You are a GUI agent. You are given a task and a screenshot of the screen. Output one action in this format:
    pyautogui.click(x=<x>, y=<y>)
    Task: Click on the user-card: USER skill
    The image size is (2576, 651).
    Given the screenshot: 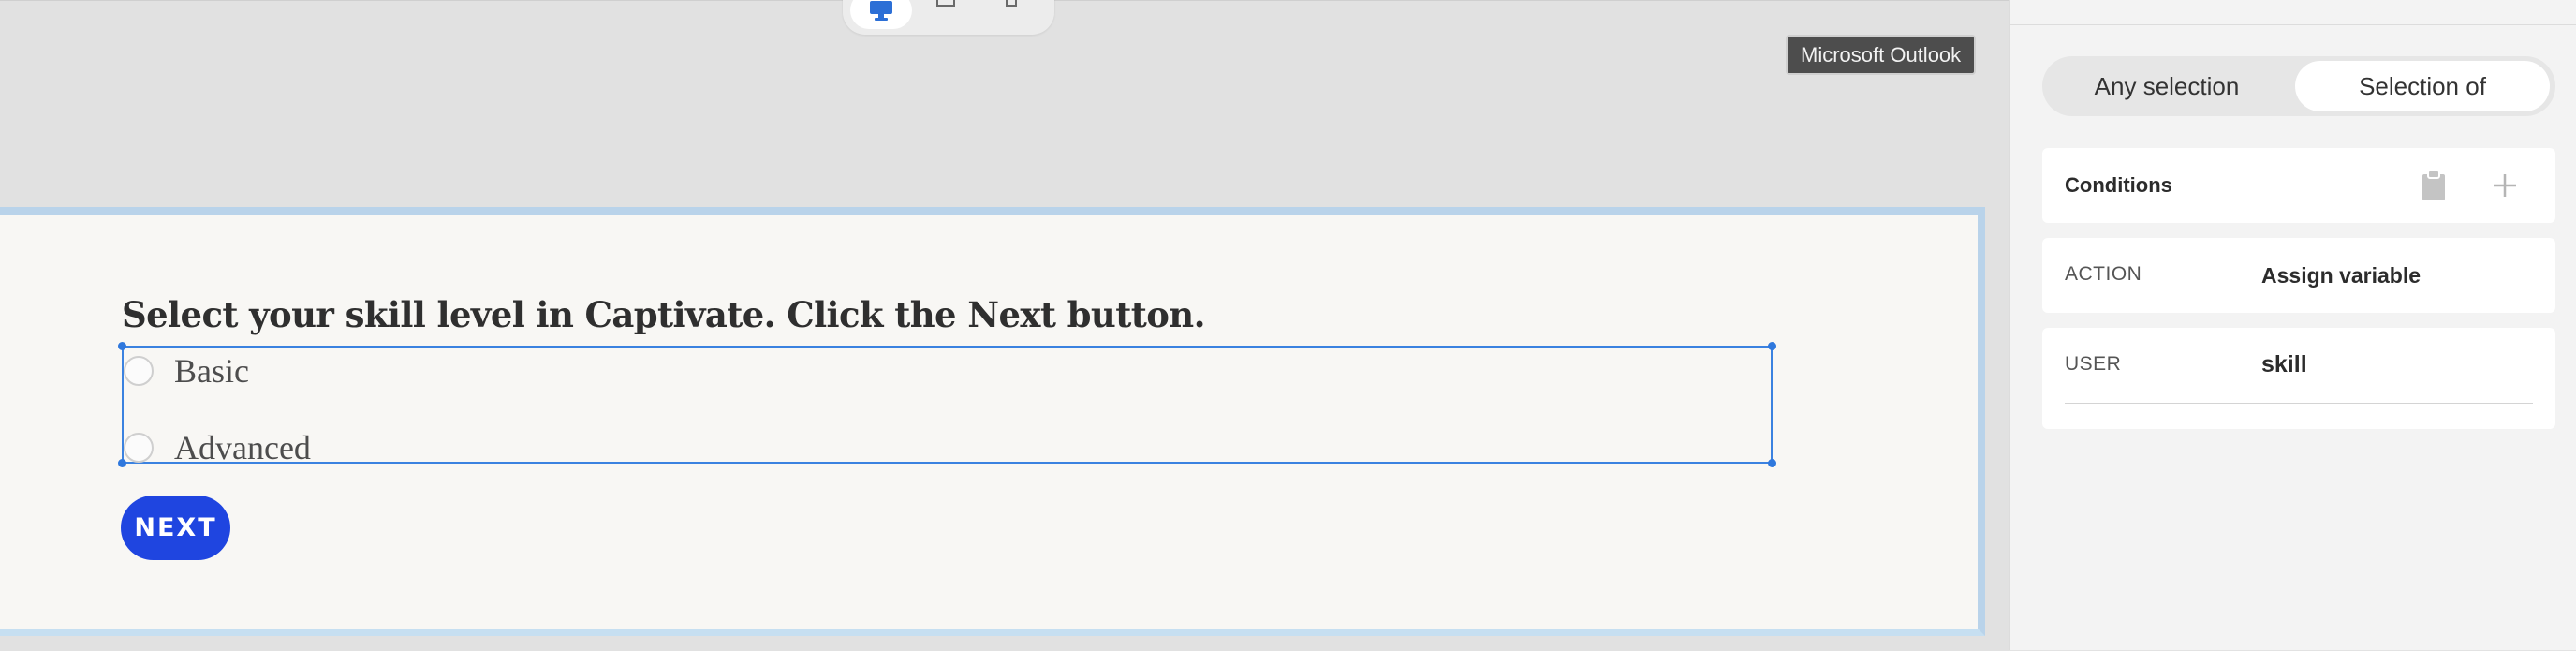 What is the action you would take?
    pyautogui.click(x=2298, y=378)
    